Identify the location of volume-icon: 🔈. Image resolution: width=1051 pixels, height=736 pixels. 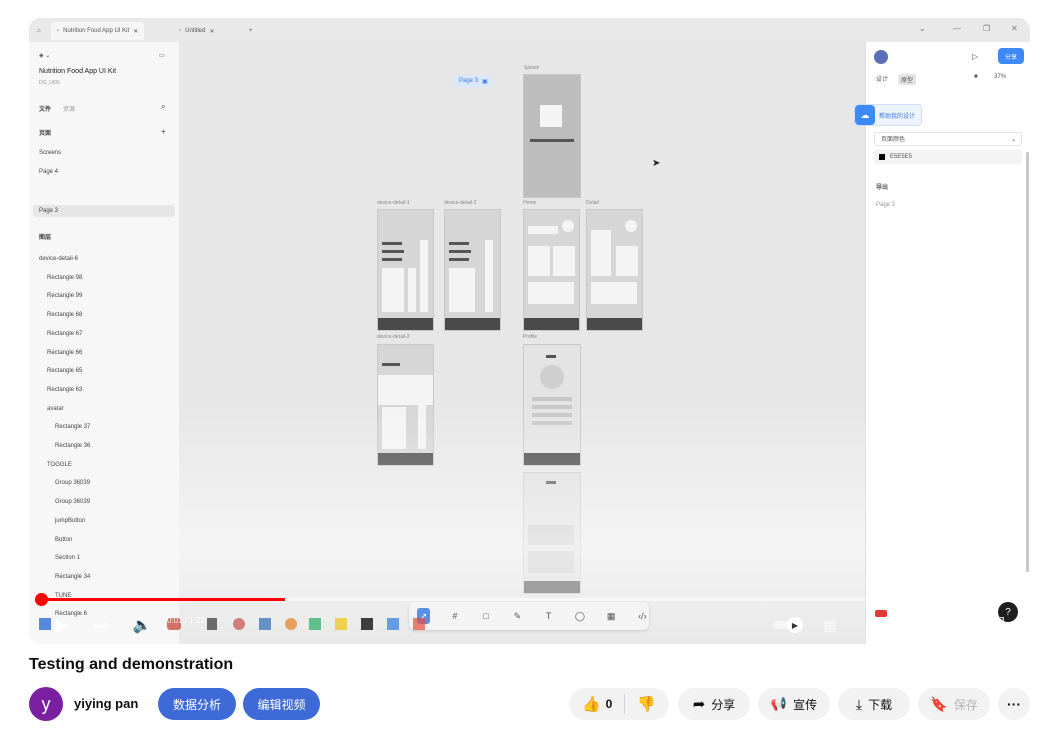
(142, 625).